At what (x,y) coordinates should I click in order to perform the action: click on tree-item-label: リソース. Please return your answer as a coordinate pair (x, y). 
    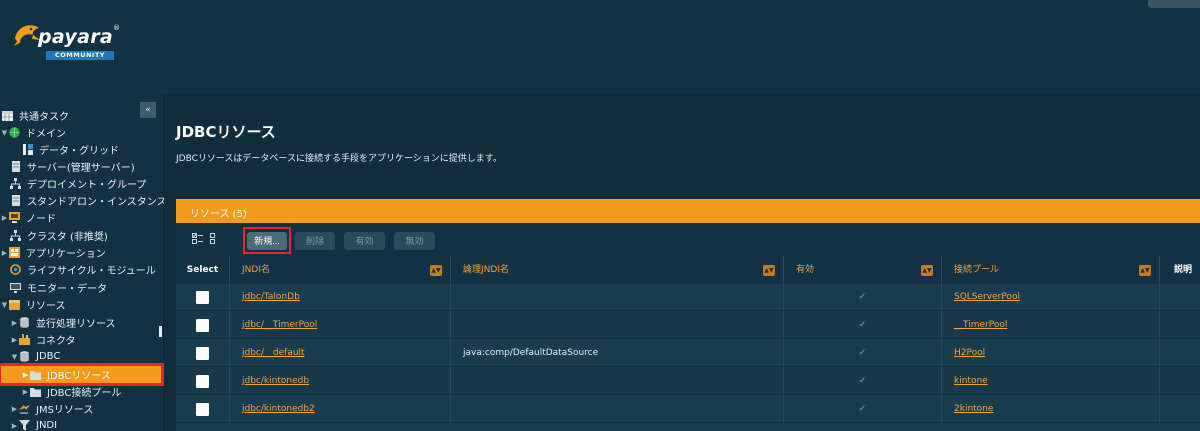
    Looking at the image, I should click on (46, 306).